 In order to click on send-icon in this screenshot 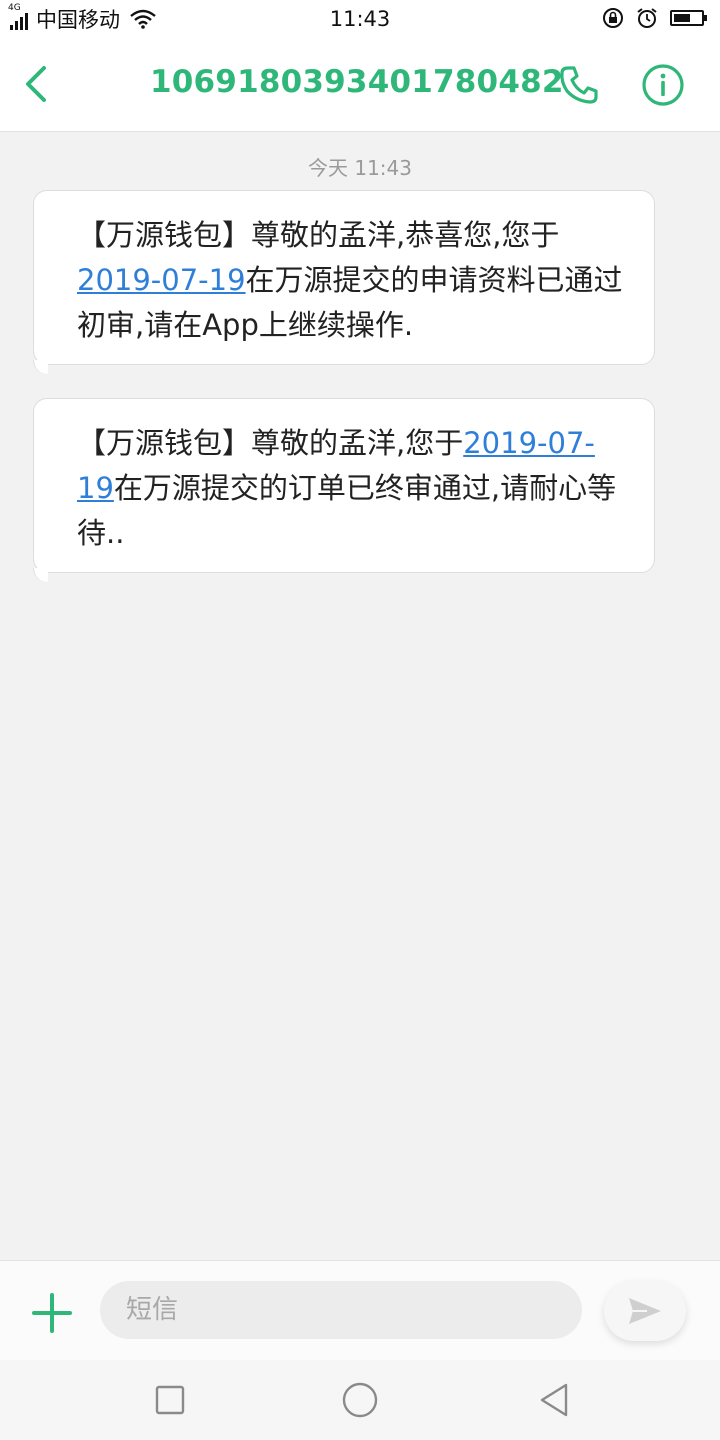, I will do `click(645, 1311)`.